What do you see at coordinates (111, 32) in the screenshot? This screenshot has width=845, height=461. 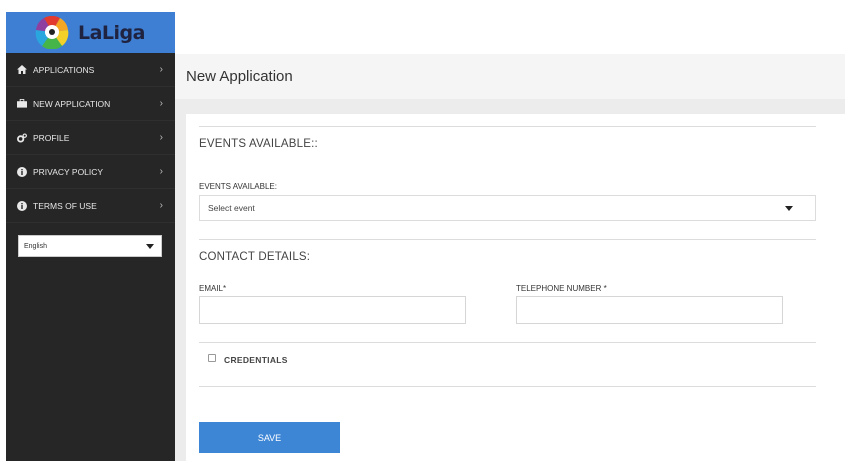 I see `brand-name: LaLiga` at bounding box center [111, 32].